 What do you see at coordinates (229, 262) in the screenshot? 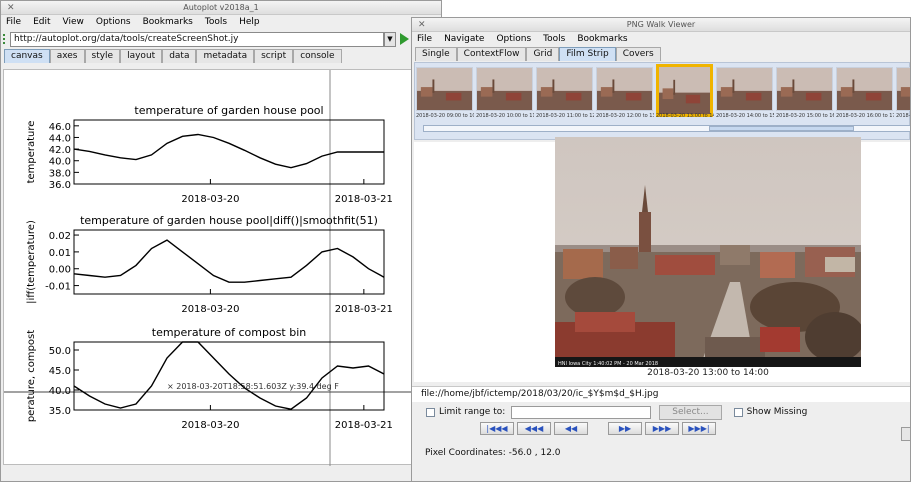
I see `plot-frame` at bounding box center [229, 262].